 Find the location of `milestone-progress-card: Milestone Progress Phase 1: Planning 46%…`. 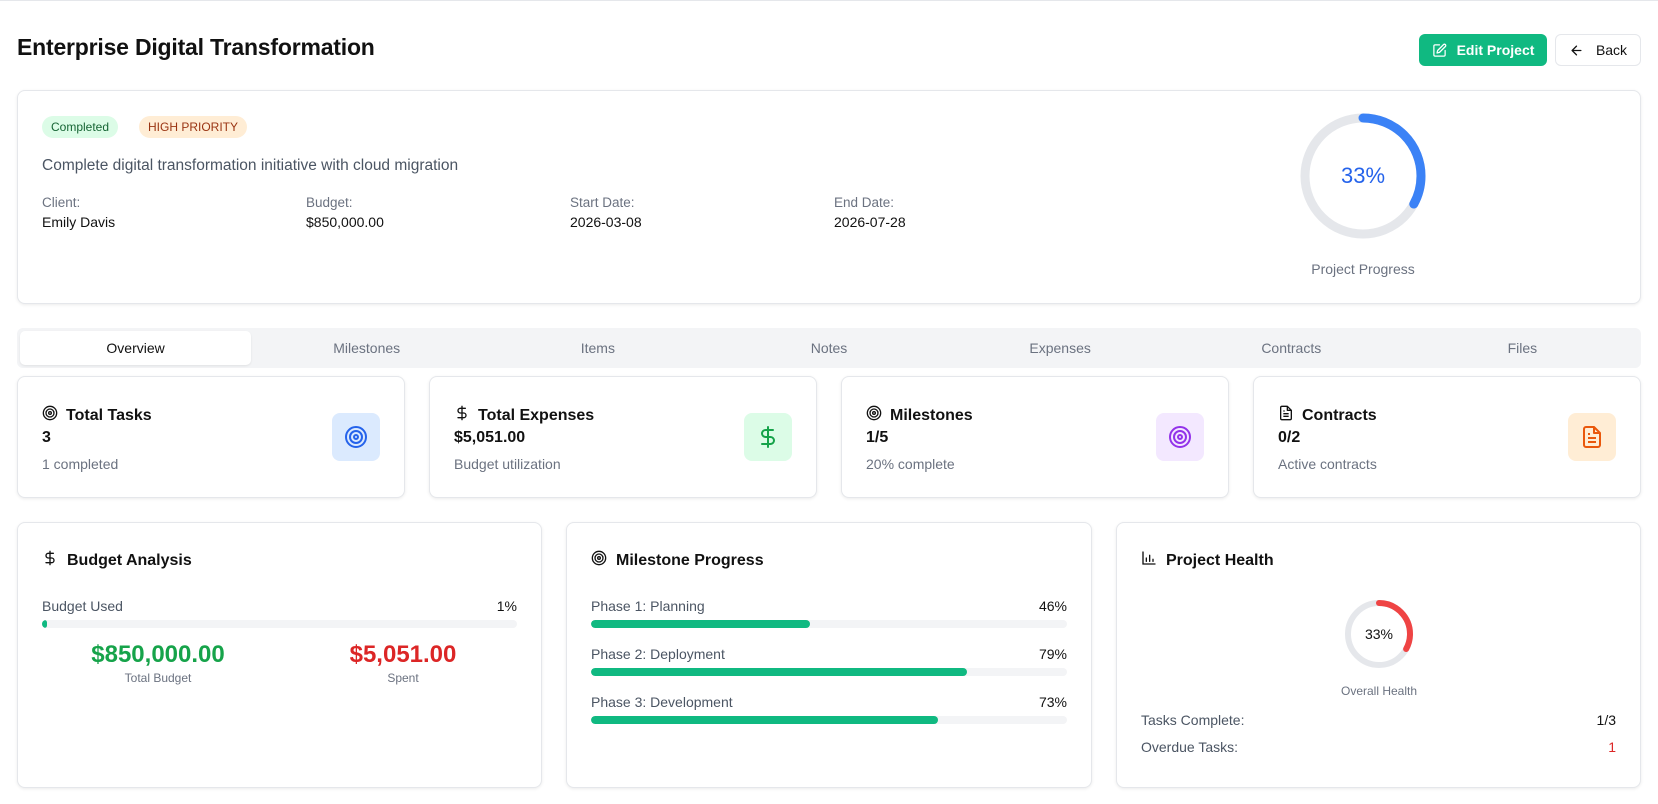

milestone-progress-card: Milestone Progress Phase 1: Planning 46%… is located at coordinates (829, 655).